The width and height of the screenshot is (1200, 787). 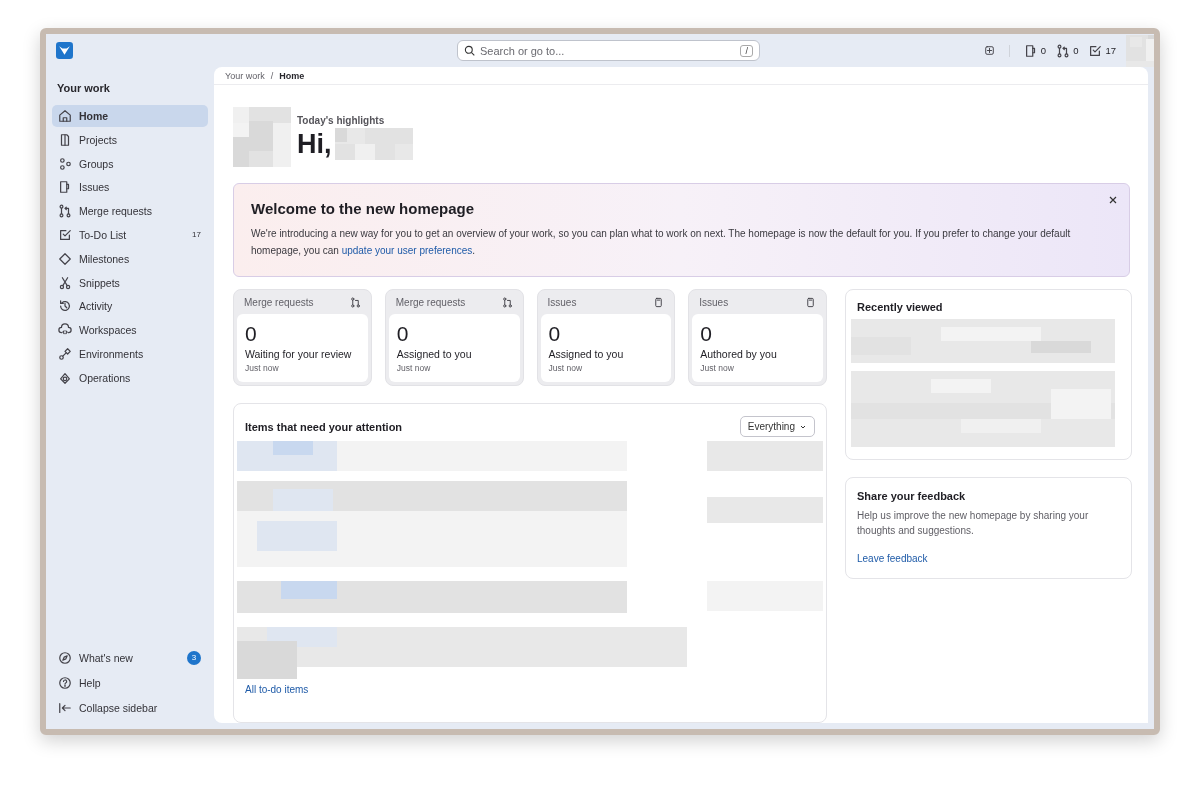 What do you see at coordinates (65, 657) in the screenshot?
I see `compass-icon` at bounding box center [65, 657].